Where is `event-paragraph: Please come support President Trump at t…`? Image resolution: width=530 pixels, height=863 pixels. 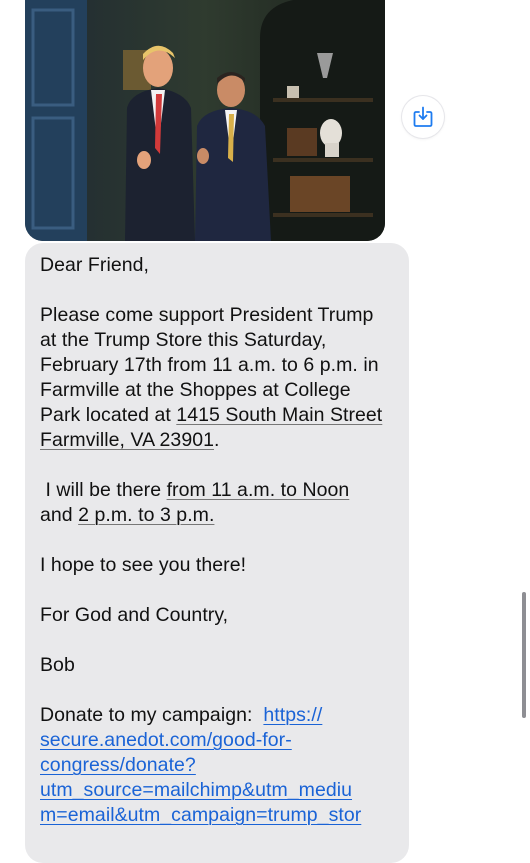
event-paragraph: Please come support President Trump at t… is located at coordinates (217, 378).